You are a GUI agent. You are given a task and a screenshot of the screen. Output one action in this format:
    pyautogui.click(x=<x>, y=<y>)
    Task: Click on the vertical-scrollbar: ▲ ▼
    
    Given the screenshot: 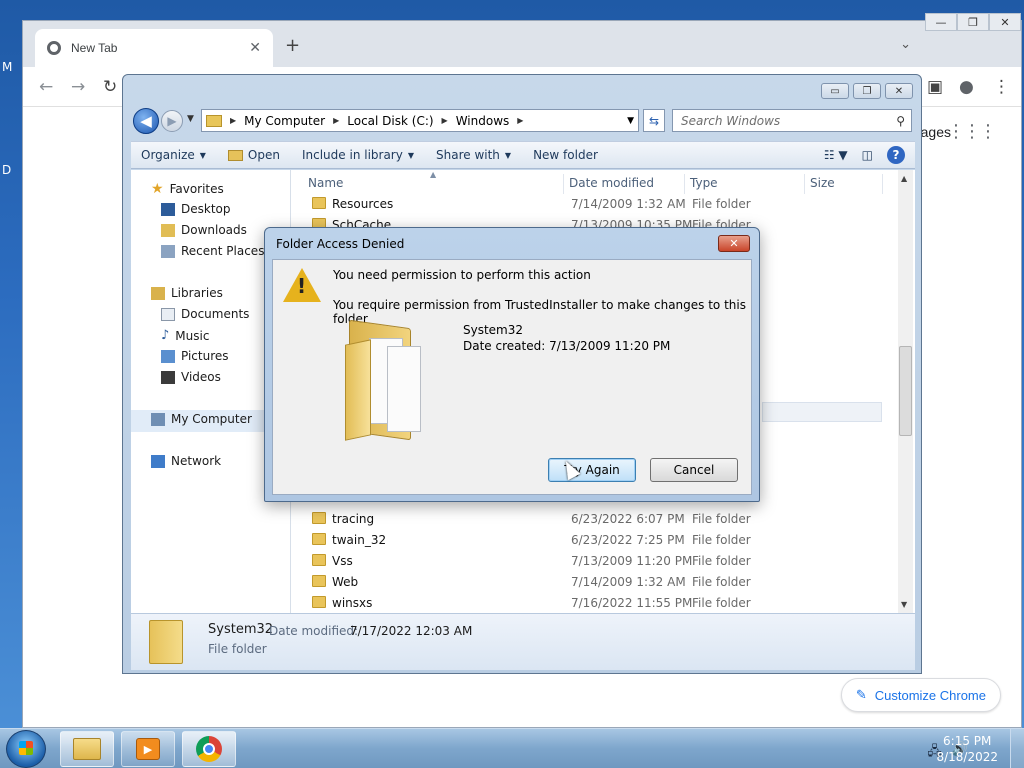 What is the action you would take?
    pyautogui.click(x=905, y=391)
    